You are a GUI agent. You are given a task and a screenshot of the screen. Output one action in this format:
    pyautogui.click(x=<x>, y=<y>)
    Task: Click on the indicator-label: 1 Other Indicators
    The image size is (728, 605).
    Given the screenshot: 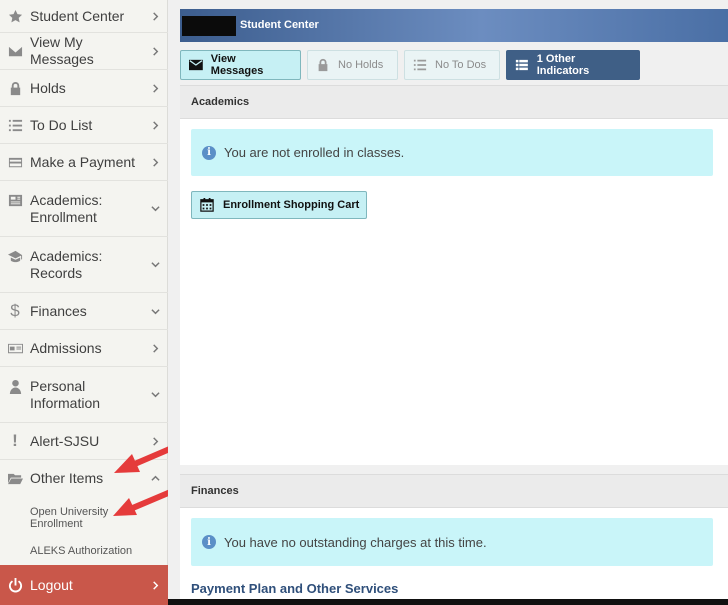 What is the action you would take?
    pyautogui.click(x=563, y=65)
    